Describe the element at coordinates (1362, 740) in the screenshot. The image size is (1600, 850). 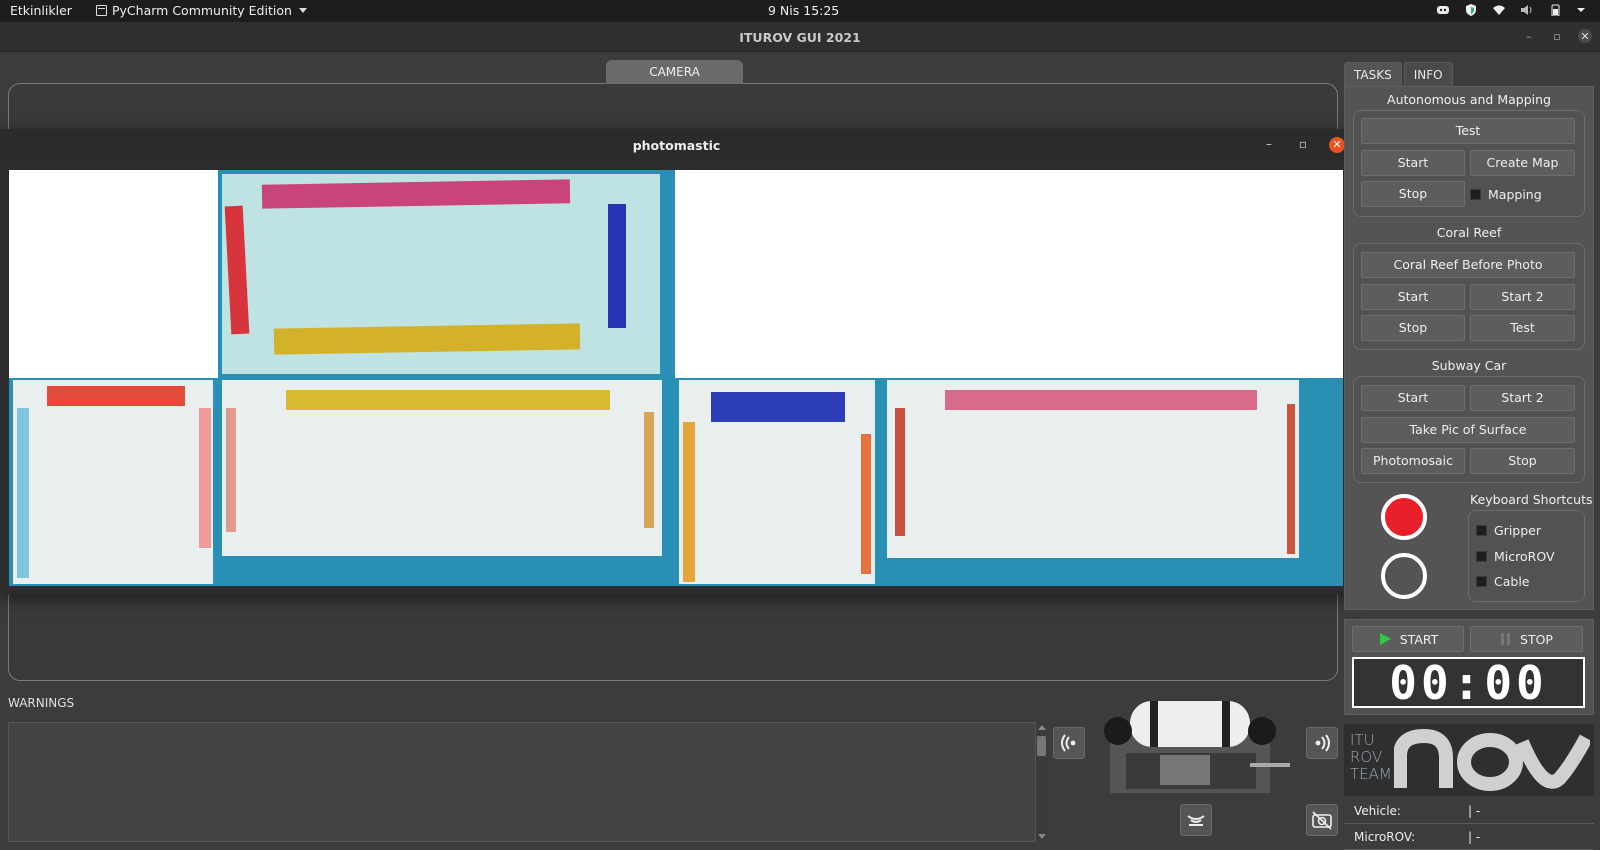
I see `logo-line-1: ITU` at that location.